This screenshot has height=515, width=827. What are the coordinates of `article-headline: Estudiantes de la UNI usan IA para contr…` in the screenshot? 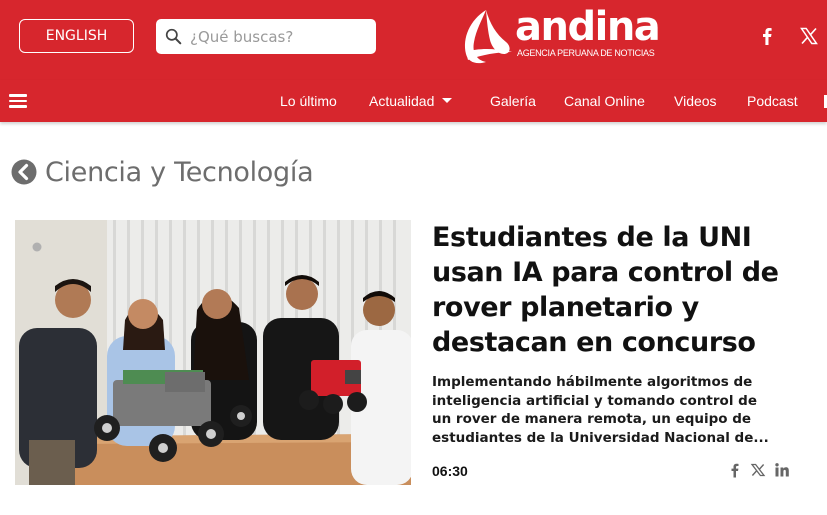 It's located at (622, 290).